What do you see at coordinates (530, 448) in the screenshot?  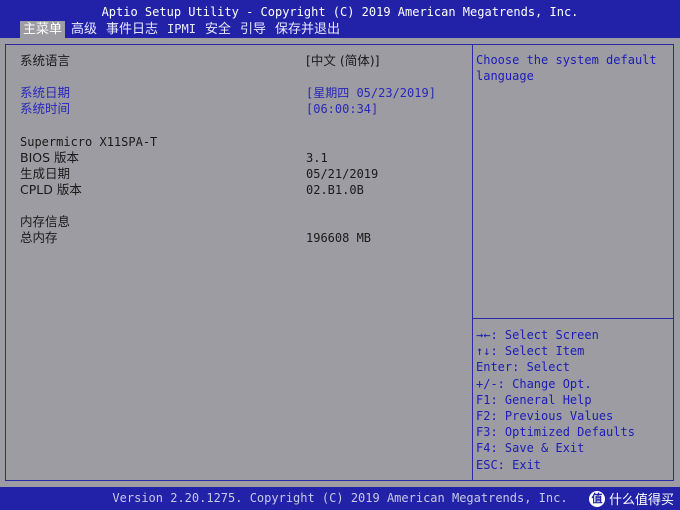 I see `key-save-exit: F4: Save & Exit` at bounding box center [530, 448].